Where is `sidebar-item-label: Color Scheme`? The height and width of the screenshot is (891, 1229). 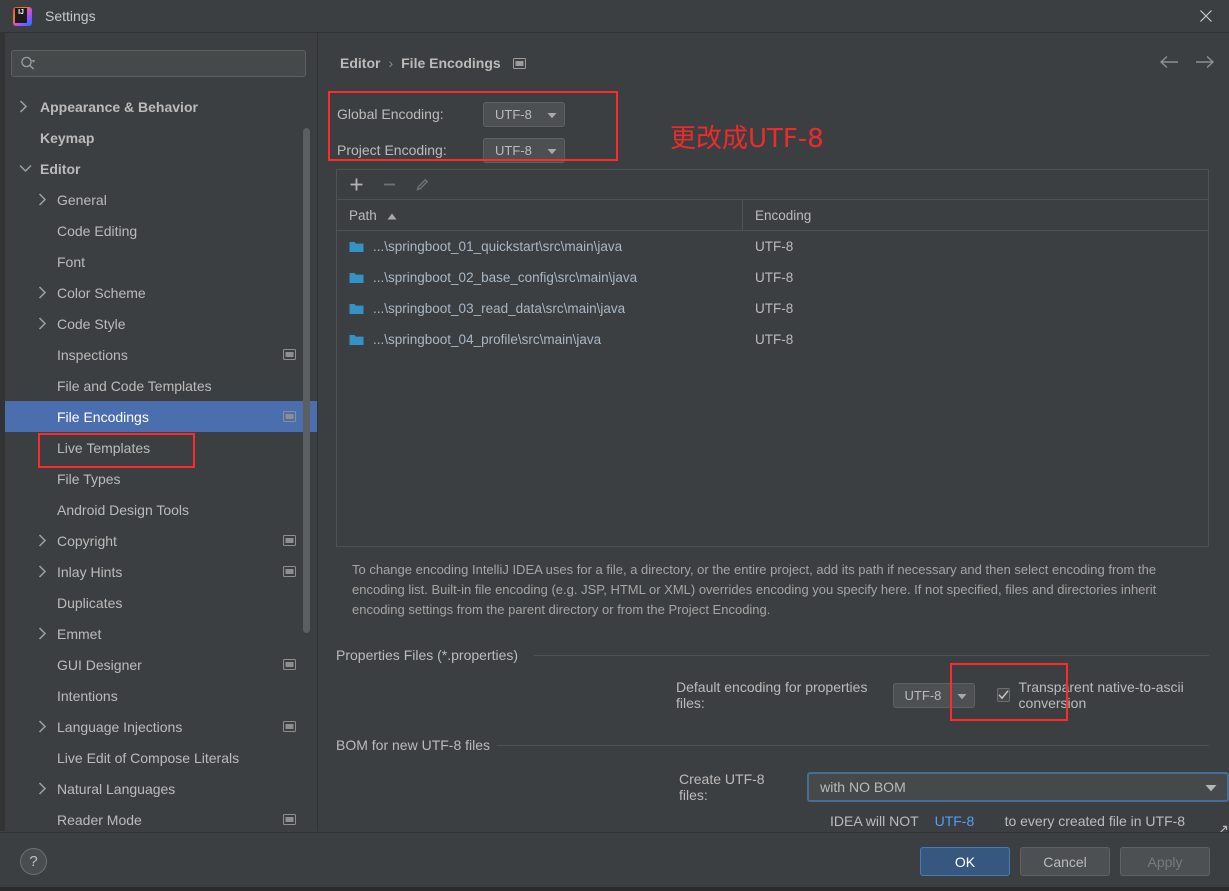 sidebar-item-label: Color Scheme is located at coordinates (101, 292).